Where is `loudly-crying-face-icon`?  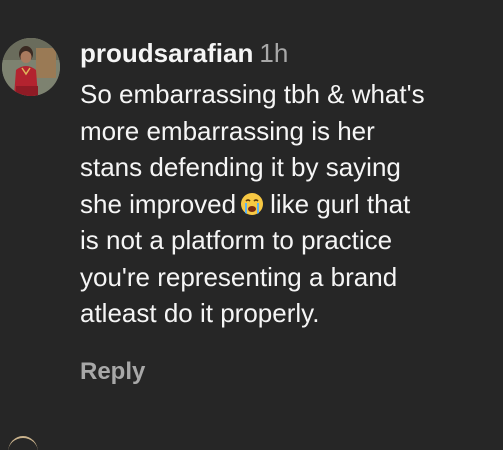
loudly-crying-face-icon is located at coordinates (252, 202).